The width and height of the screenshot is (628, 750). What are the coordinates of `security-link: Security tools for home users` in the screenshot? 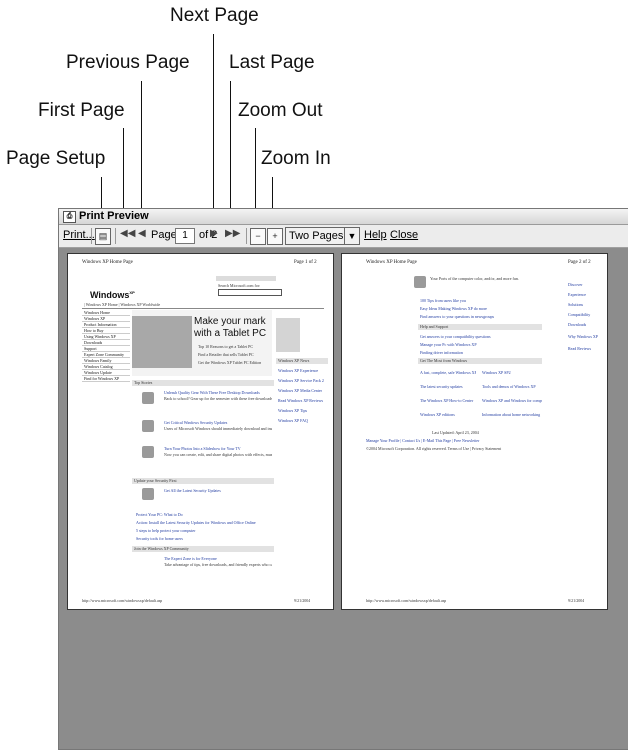 It's located at (204, 538).